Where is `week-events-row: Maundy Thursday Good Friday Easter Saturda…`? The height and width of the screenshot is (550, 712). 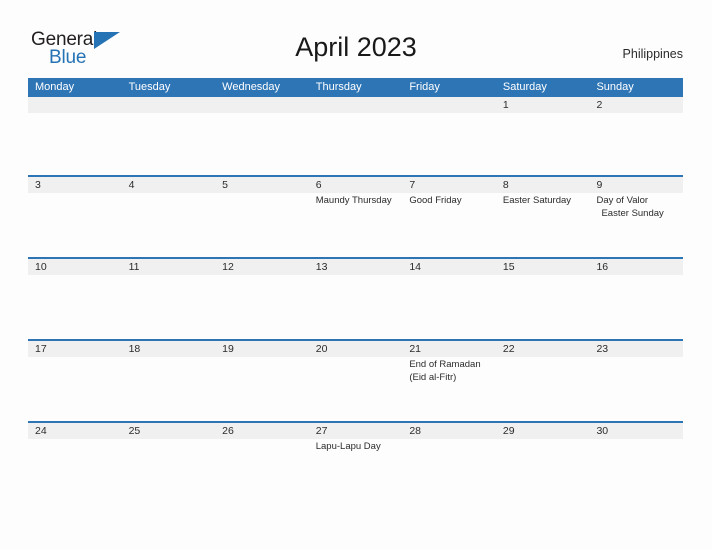
week-events-row: Maundy Thursday Good Friday Easter Saturda… is located at coordinates (355, 225).